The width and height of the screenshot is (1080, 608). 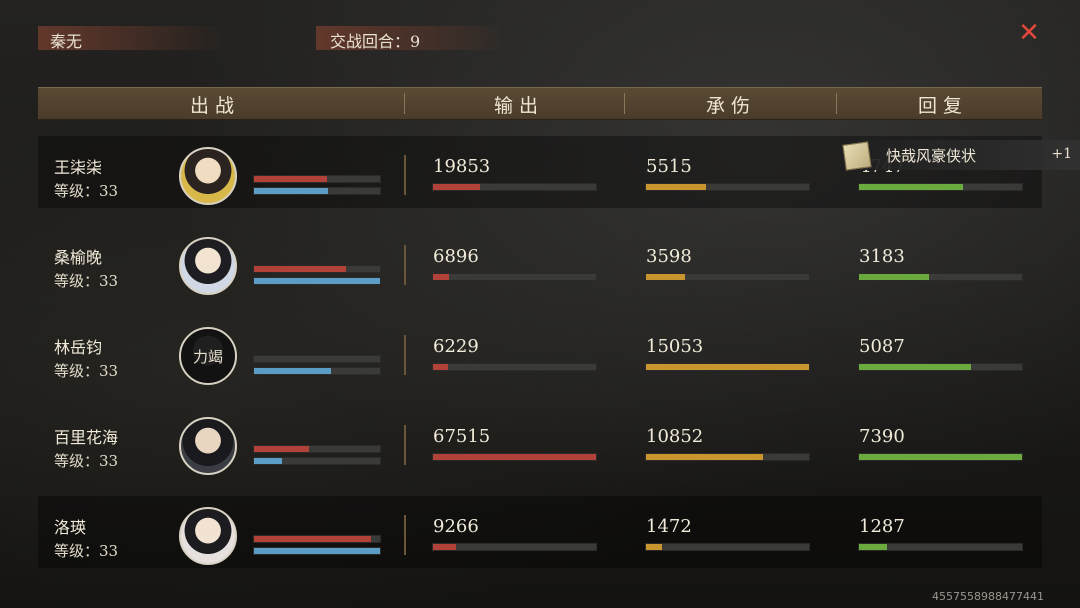 I want to click on header-deploy: 出战, so click(x=215, y=106).